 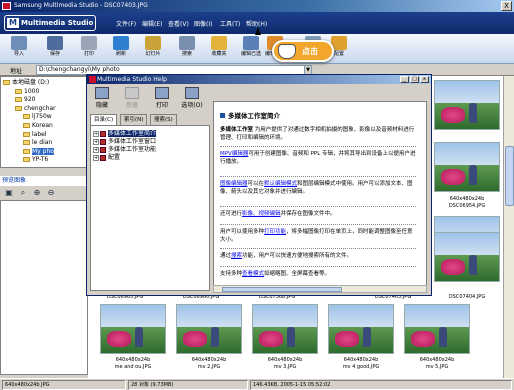 I want to click on toolbar-button-label: 编辑已选, so click(x=250, y=54).